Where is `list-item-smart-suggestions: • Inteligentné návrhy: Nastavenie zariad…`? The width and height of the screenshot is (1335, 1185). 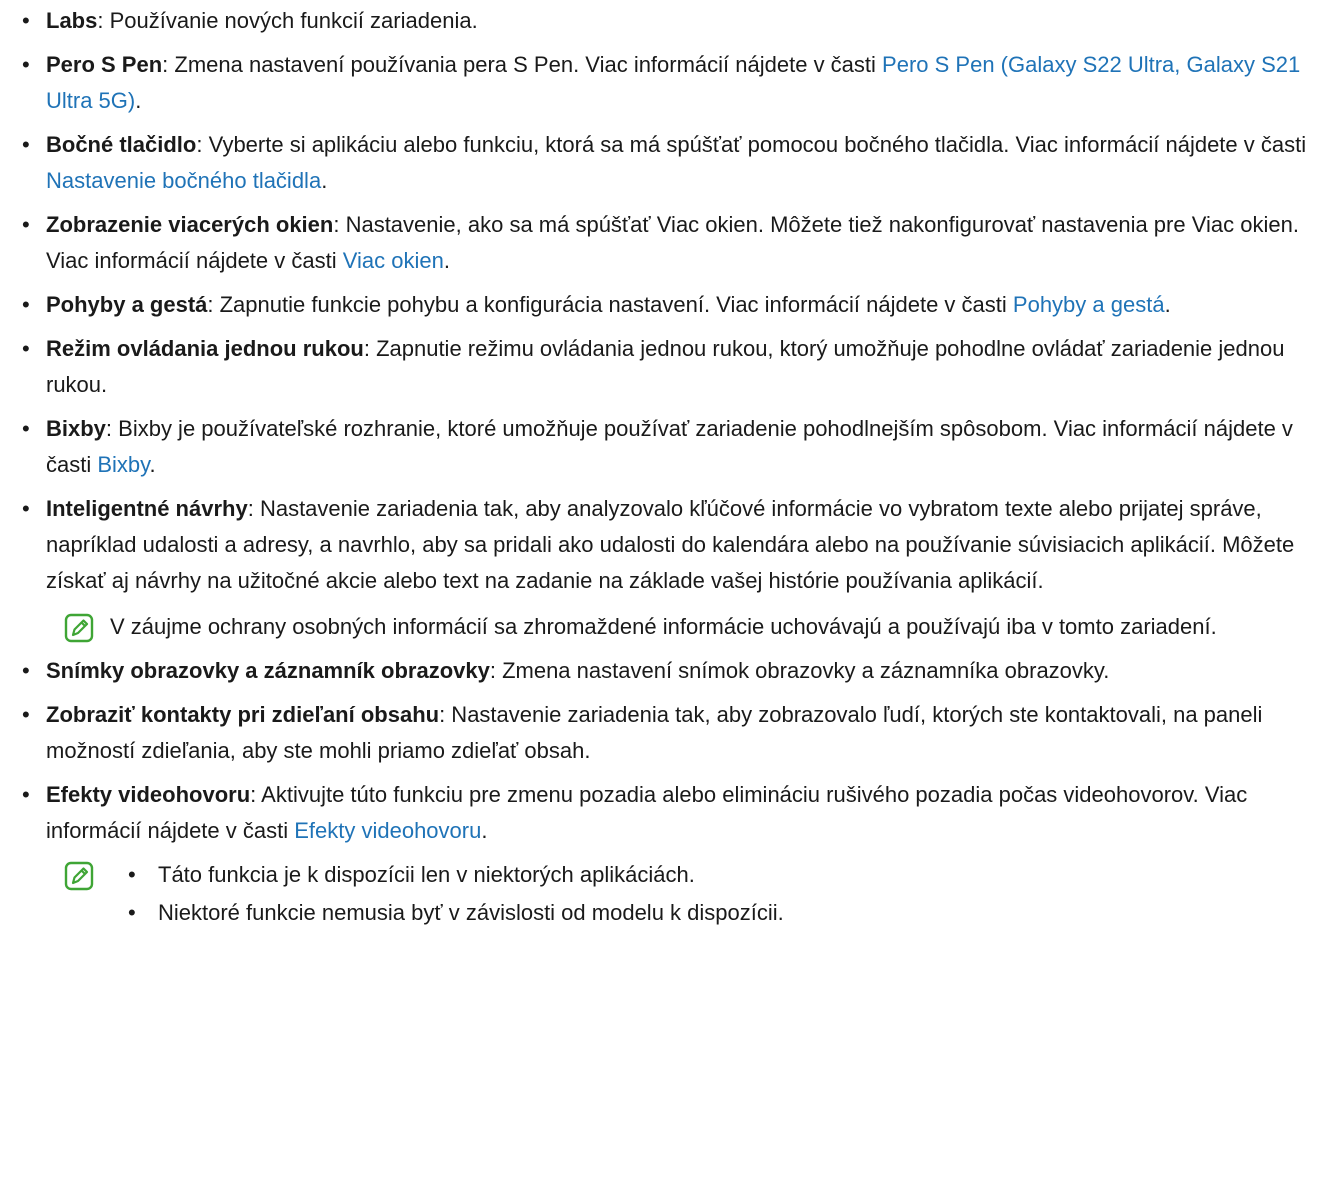
list-item-smart-suggestions: • Inteligentné návrhy: Nastavenie zariad… is located at coordinates (672, 545).